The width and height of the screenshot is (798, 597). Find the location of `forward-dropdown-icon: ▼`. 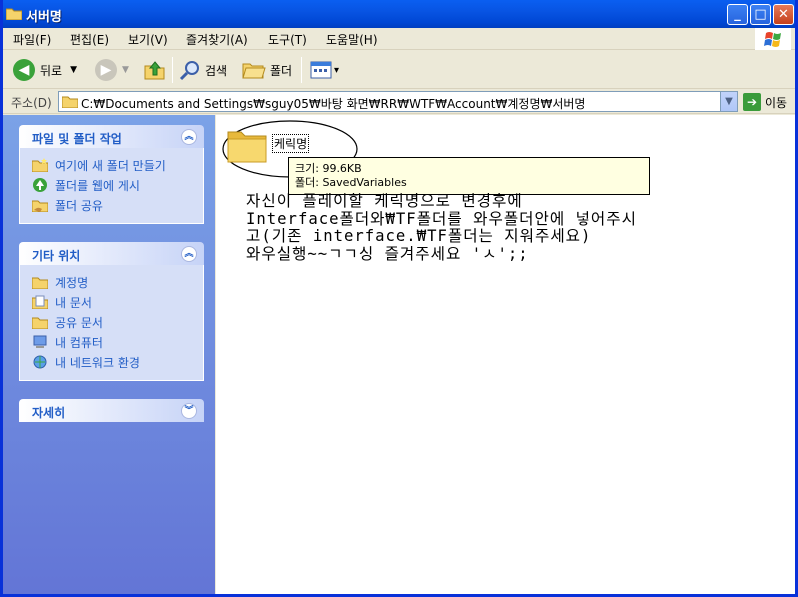

forward-dropdown-icon: ▼ is located at coordinates (125, 70).